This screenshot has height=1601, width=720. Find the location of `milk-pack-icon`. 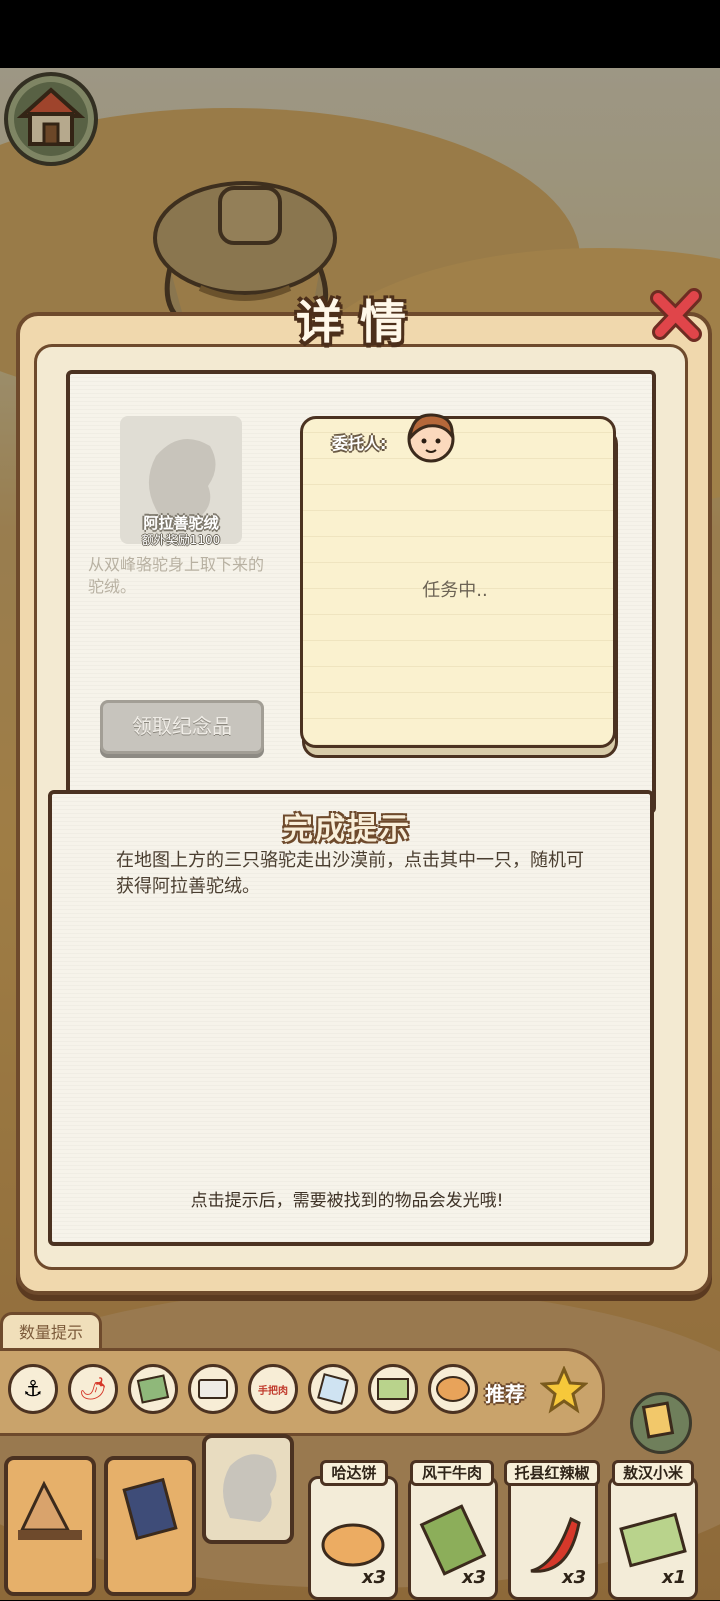

milk-pack-icon is located at coordinates (333, 1389).